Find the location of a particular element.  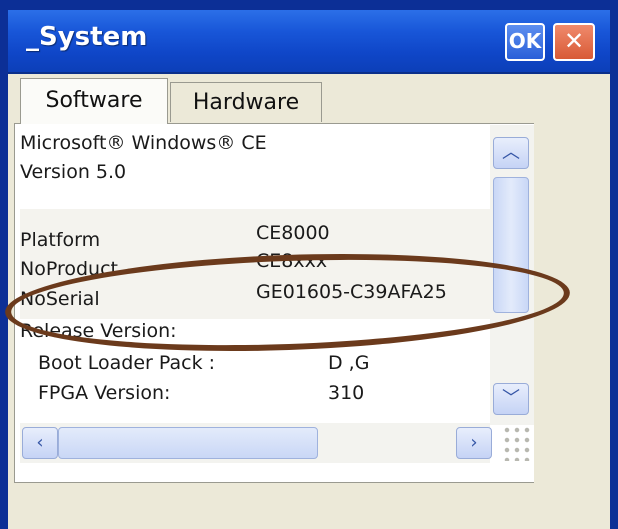

horizontal-scrollbar: ‹ › is located at coordinates (256, 443).